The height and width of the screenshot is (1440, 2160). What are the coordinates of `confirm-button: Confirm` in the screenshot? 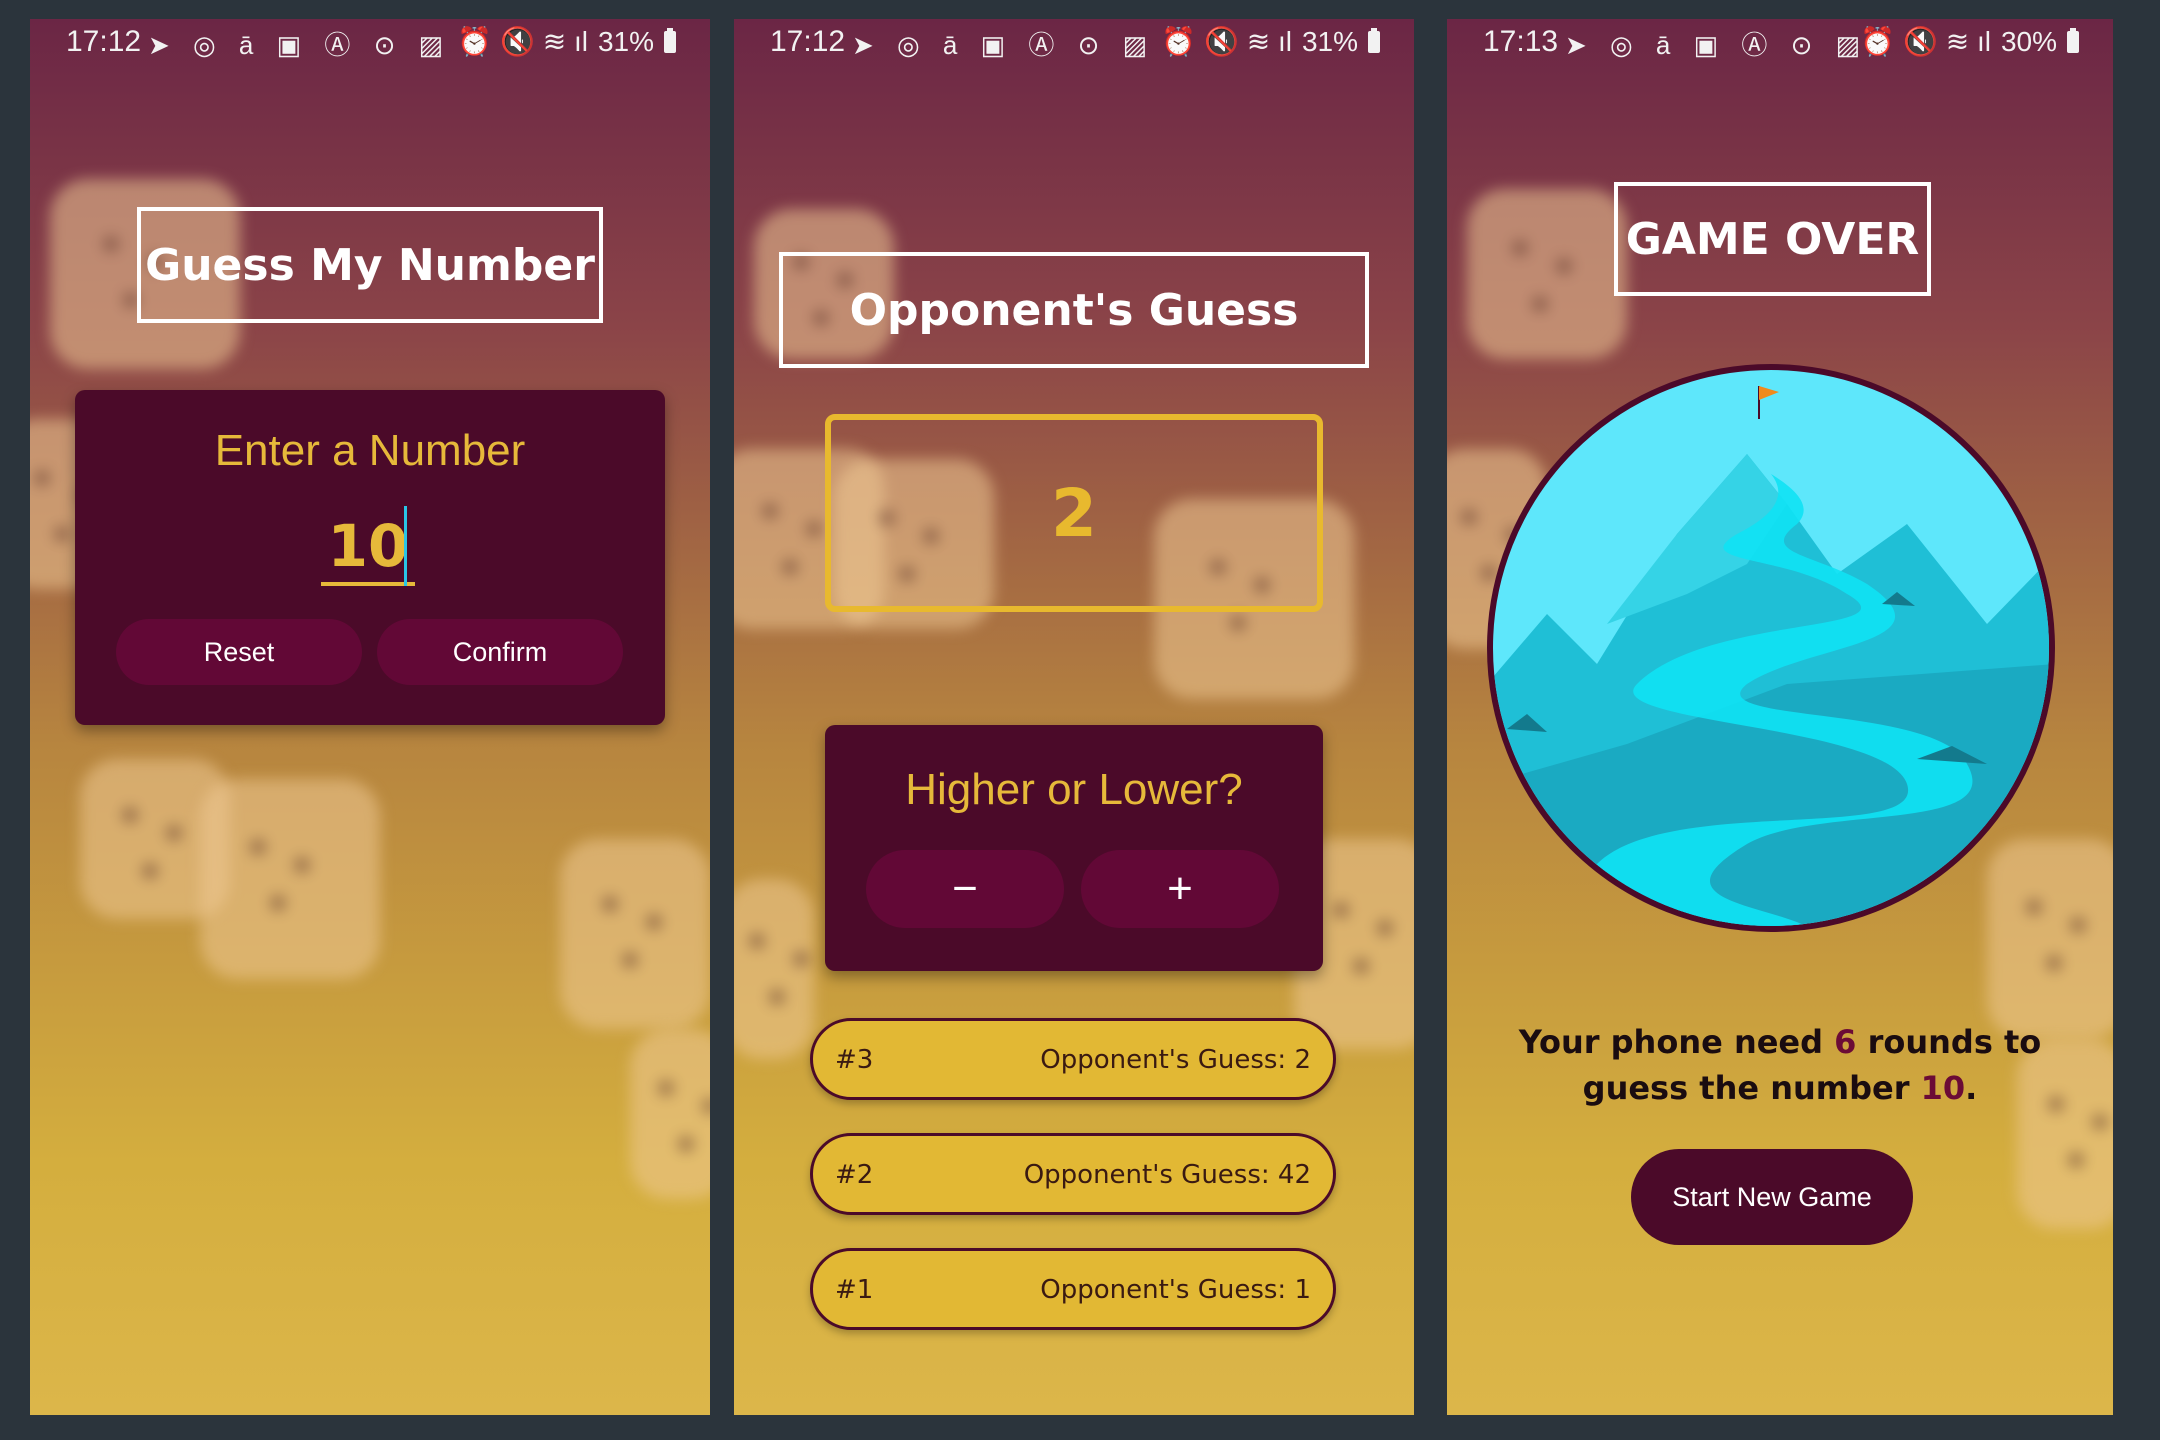 It's located at (500, 652).